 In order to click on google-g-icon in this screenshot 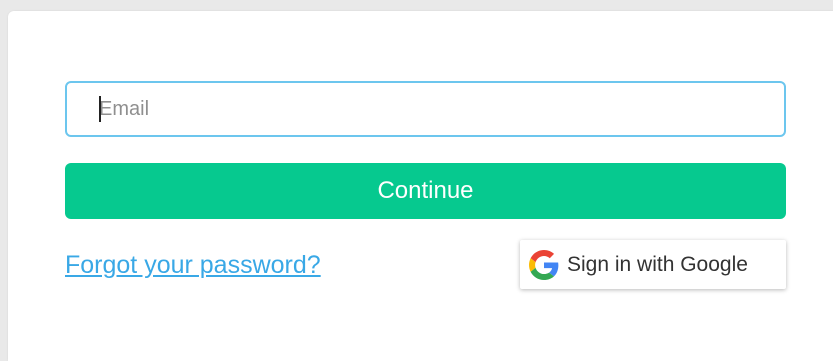, I will do `click(544, 265)`.